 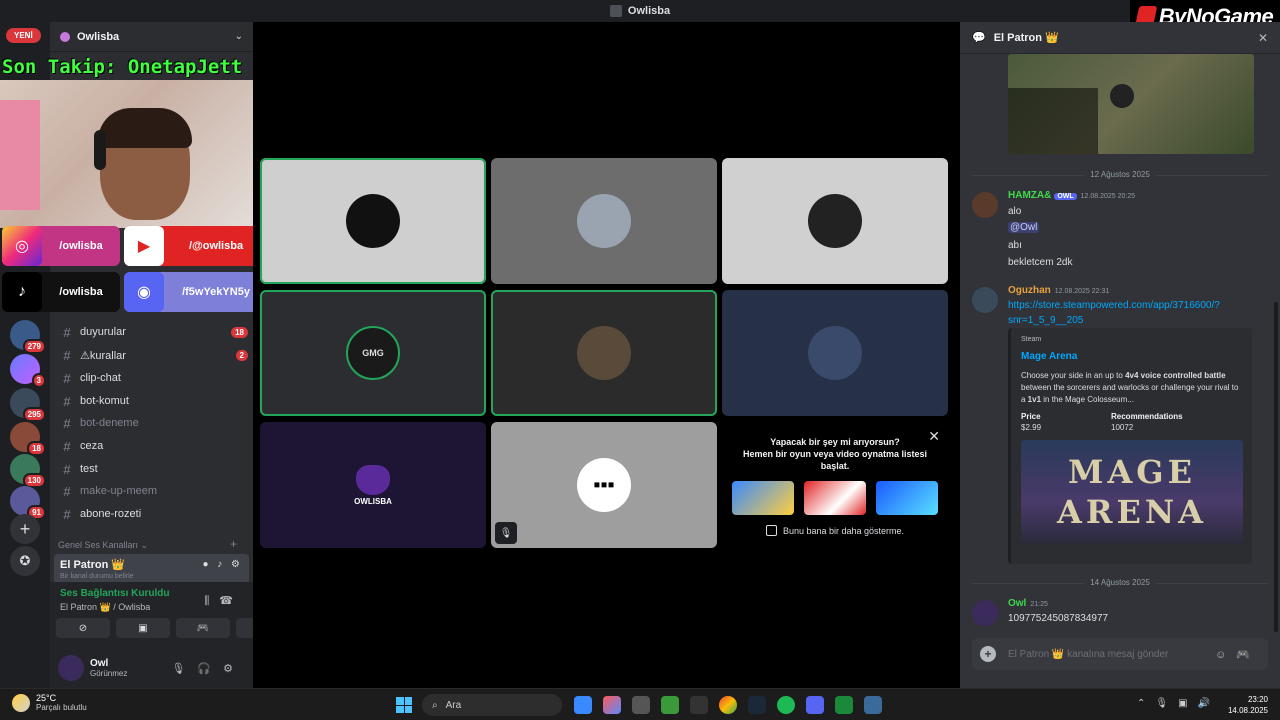 What do you see at coordinates (988, 654) in the screenshot?
I see `add-attachment-icon: +` at bounding box center [988, 654].